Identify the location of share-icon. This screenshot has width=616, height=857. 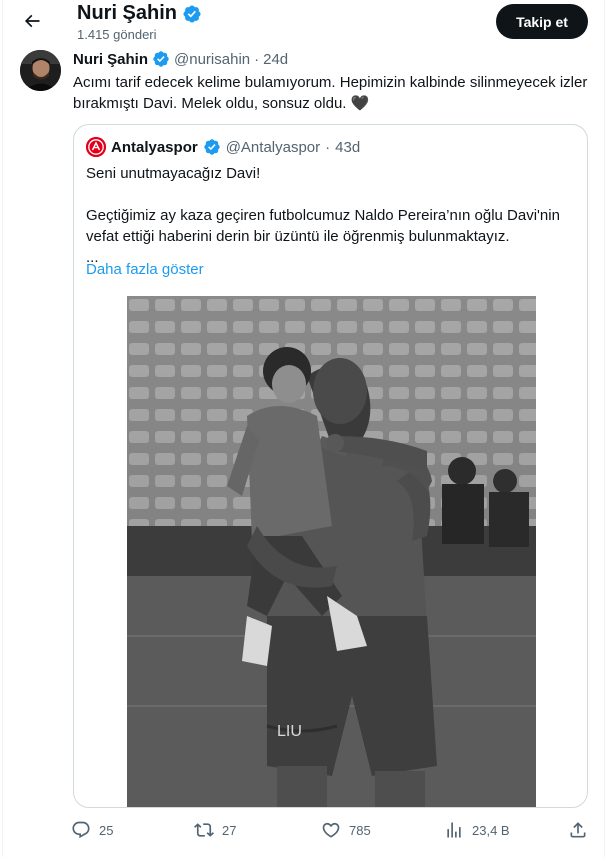
(578, 830).